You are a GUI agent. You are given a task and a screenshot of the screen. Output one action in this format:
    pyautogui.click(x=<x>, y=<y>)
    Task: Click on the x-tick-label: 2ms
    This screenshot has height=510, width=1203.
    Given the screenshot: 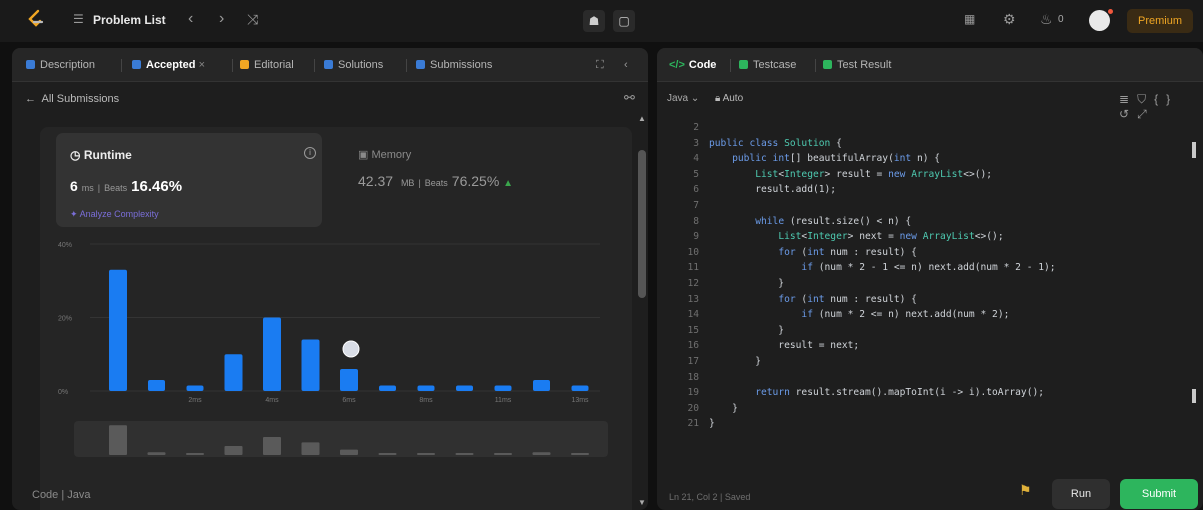 What is the action you would take?
    pyautogui.click(x=195, y=400)
    